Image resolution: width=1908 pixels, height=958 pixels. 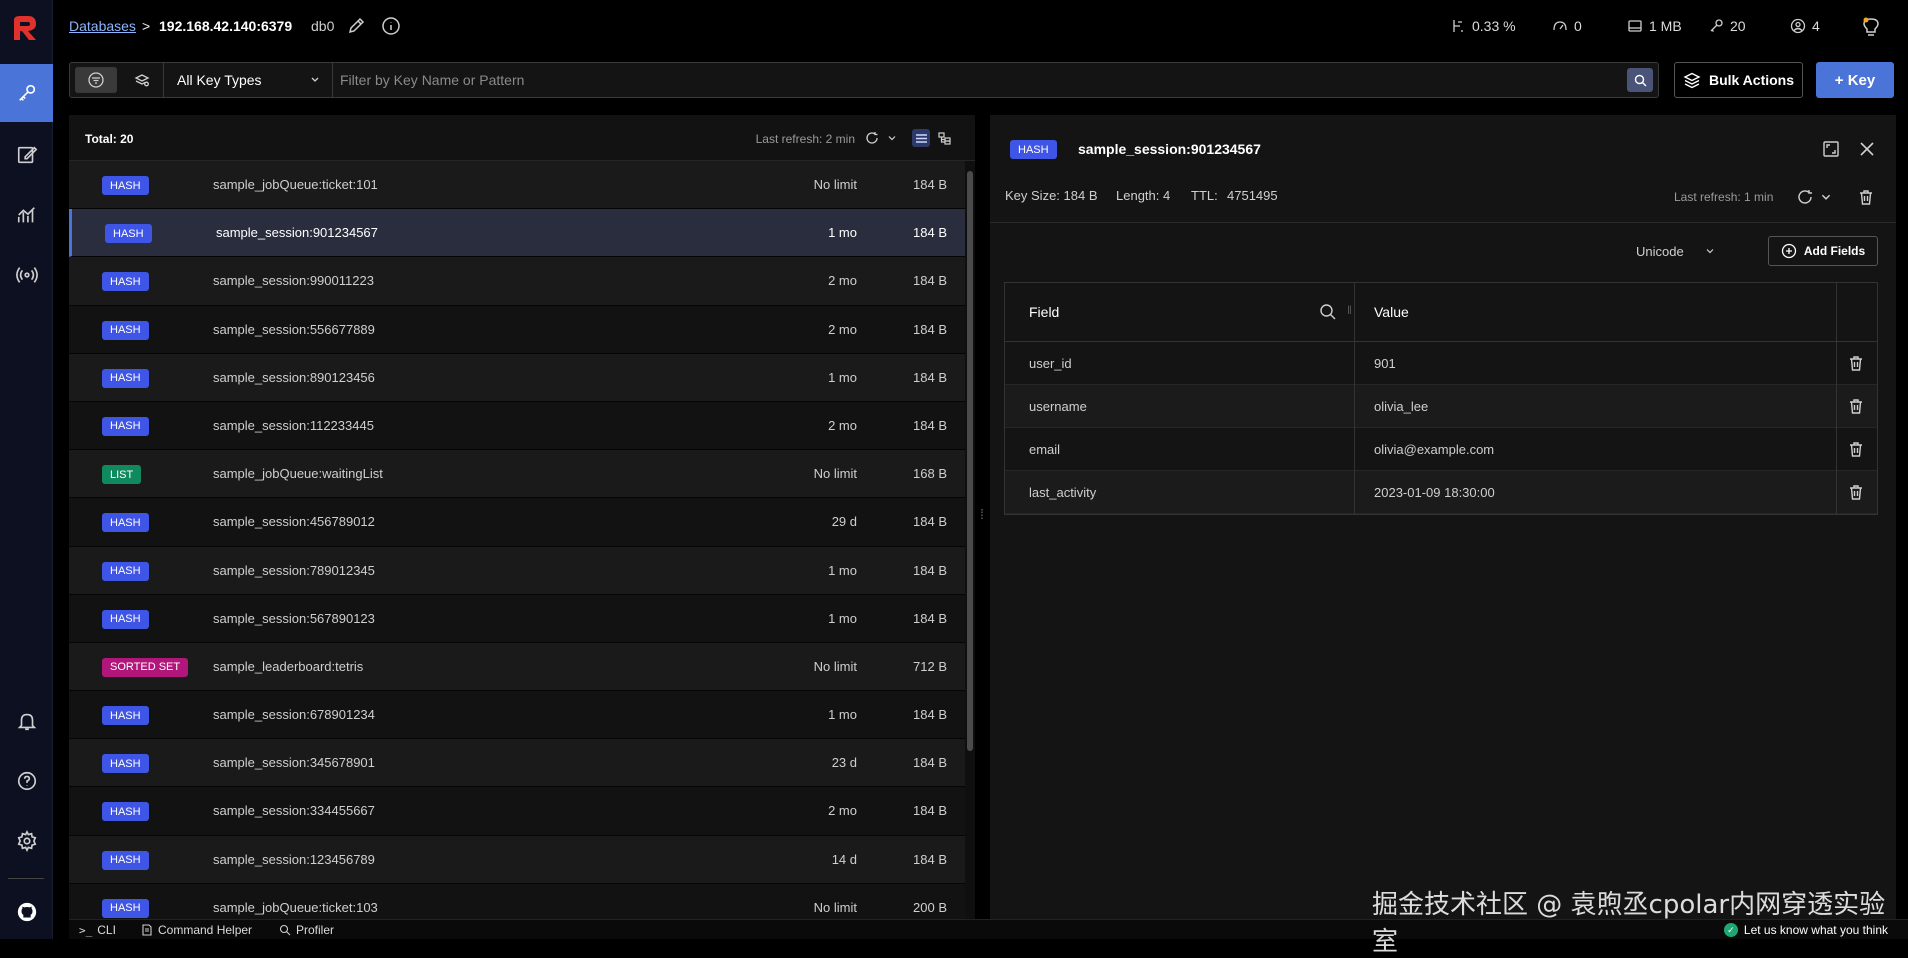 What do you see at coordinates (1867, 149) in the screenshot?
I see `close-icon` at bounding box center [1867, 149].